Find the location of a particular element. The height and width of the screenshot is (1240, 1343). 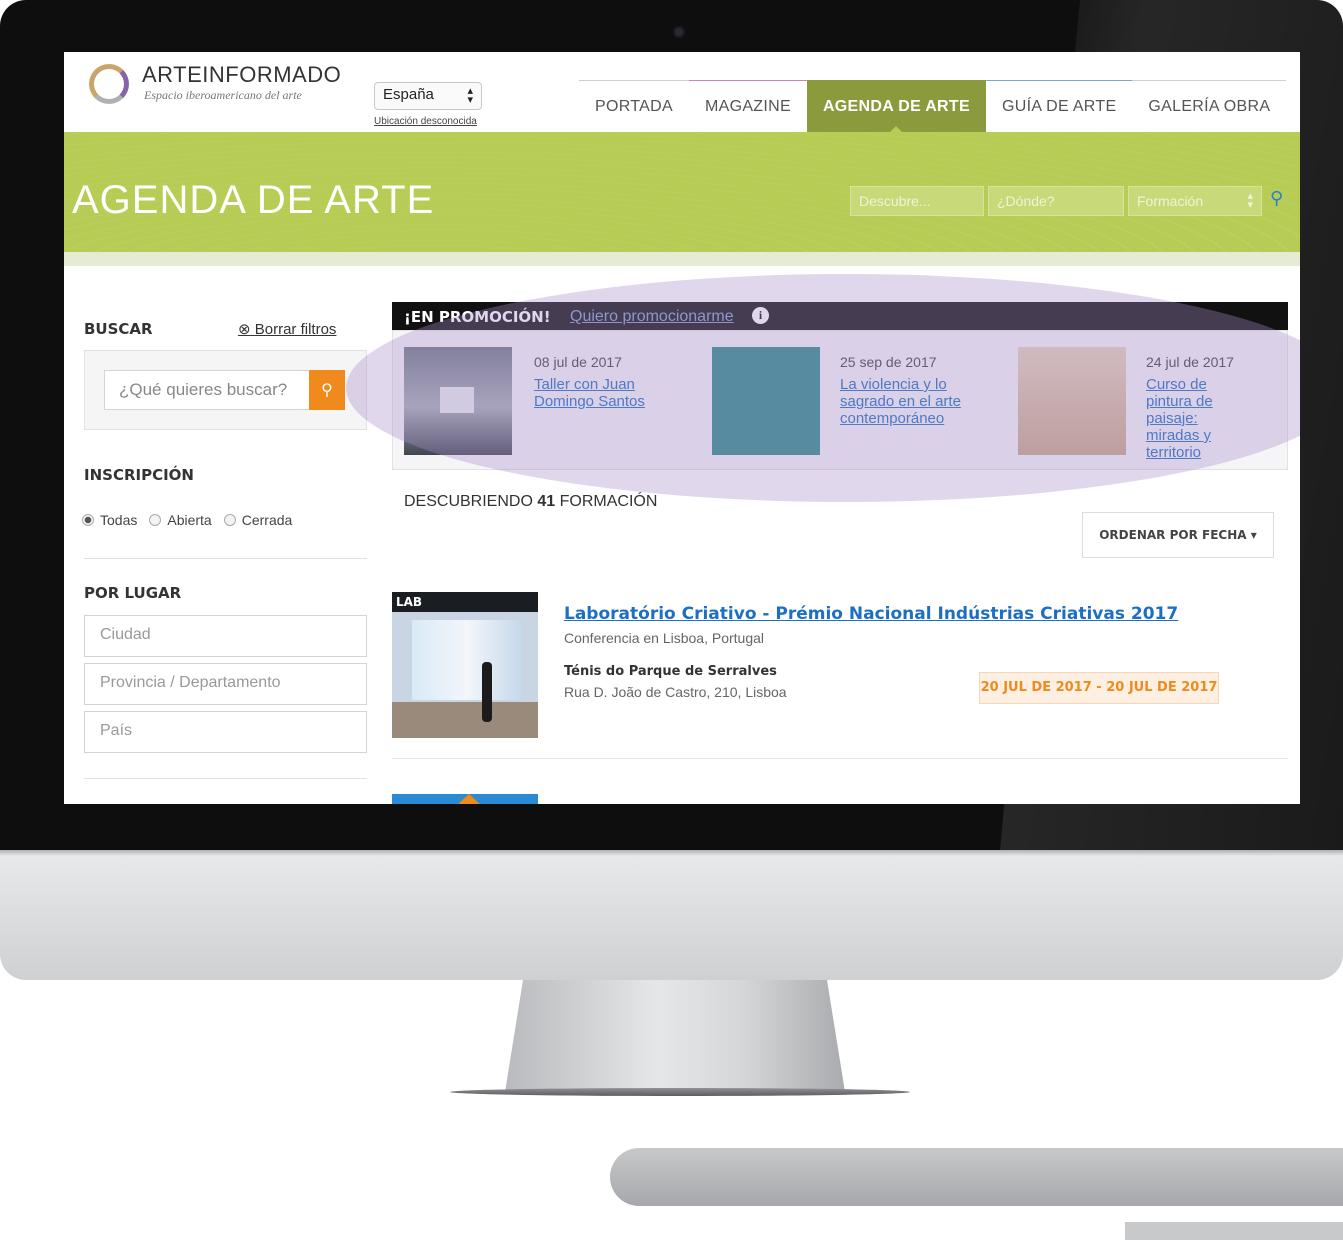

results-prefix: DESCUBRIENDO is located at coordinates (468, 501).